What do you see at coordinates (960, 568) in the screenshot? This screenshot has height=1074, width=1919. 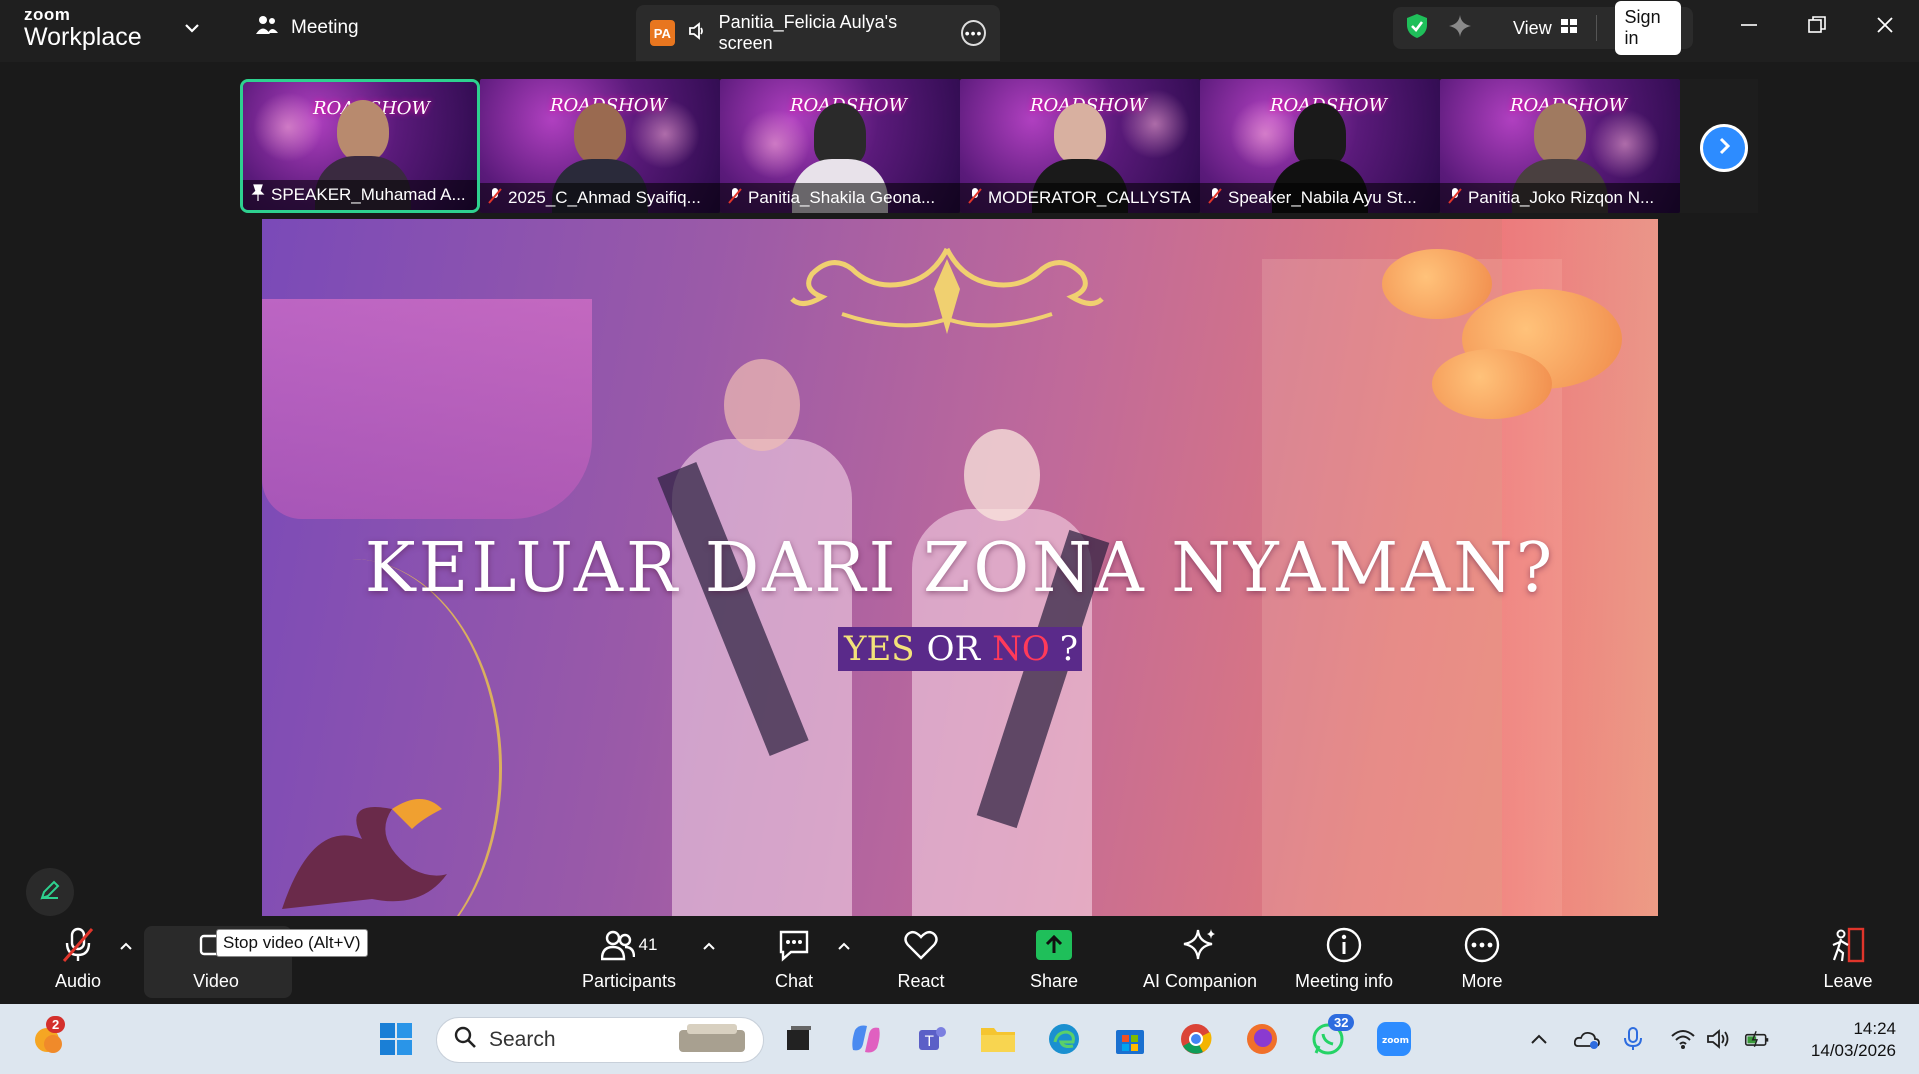 I see `slide-headline: KELUAR DARI ZONA NYAMAN?` at bounding box center [960, 568].